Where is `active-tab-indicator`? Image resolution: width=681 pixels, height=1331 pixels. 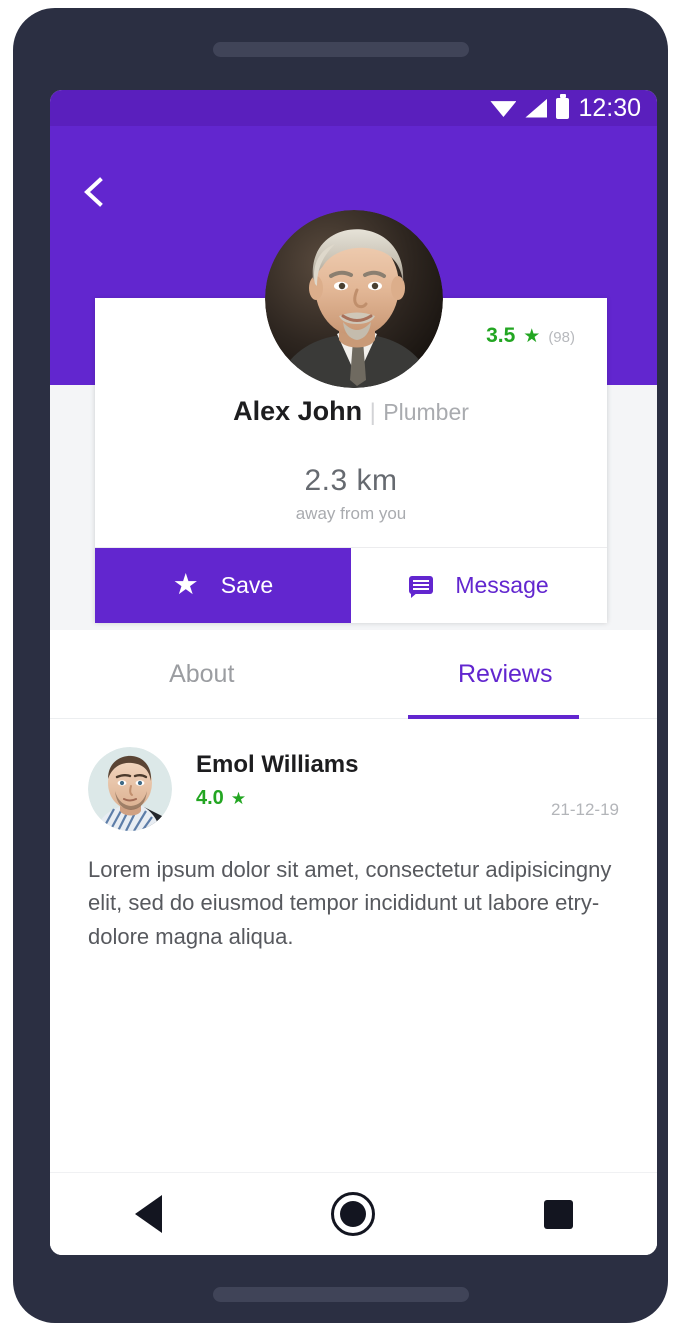
active-tab-indicator is located at coordinates (493, 717).